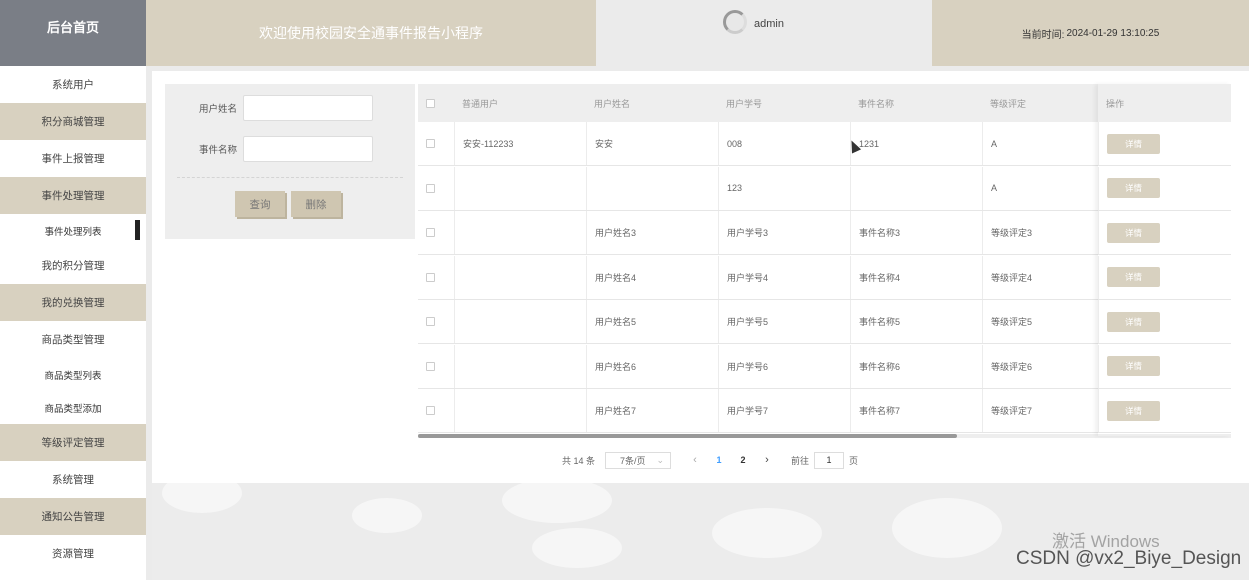 This screenshot has height=580, width=1249. I want to click on sidebar-item-label: 资源管理, so click(73, 554).